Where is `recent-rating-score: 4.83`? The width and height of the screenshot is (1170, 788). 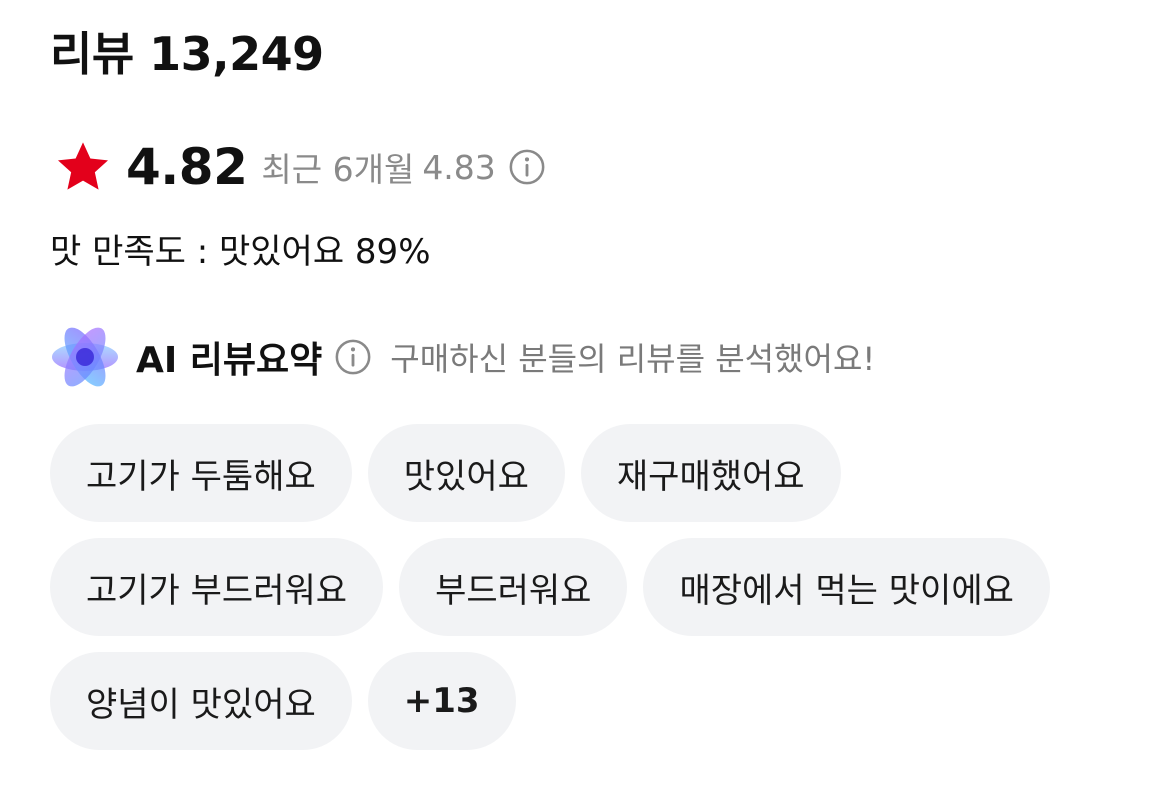 recent-rating-score: 4.83 is located at coordinates (459, 167).